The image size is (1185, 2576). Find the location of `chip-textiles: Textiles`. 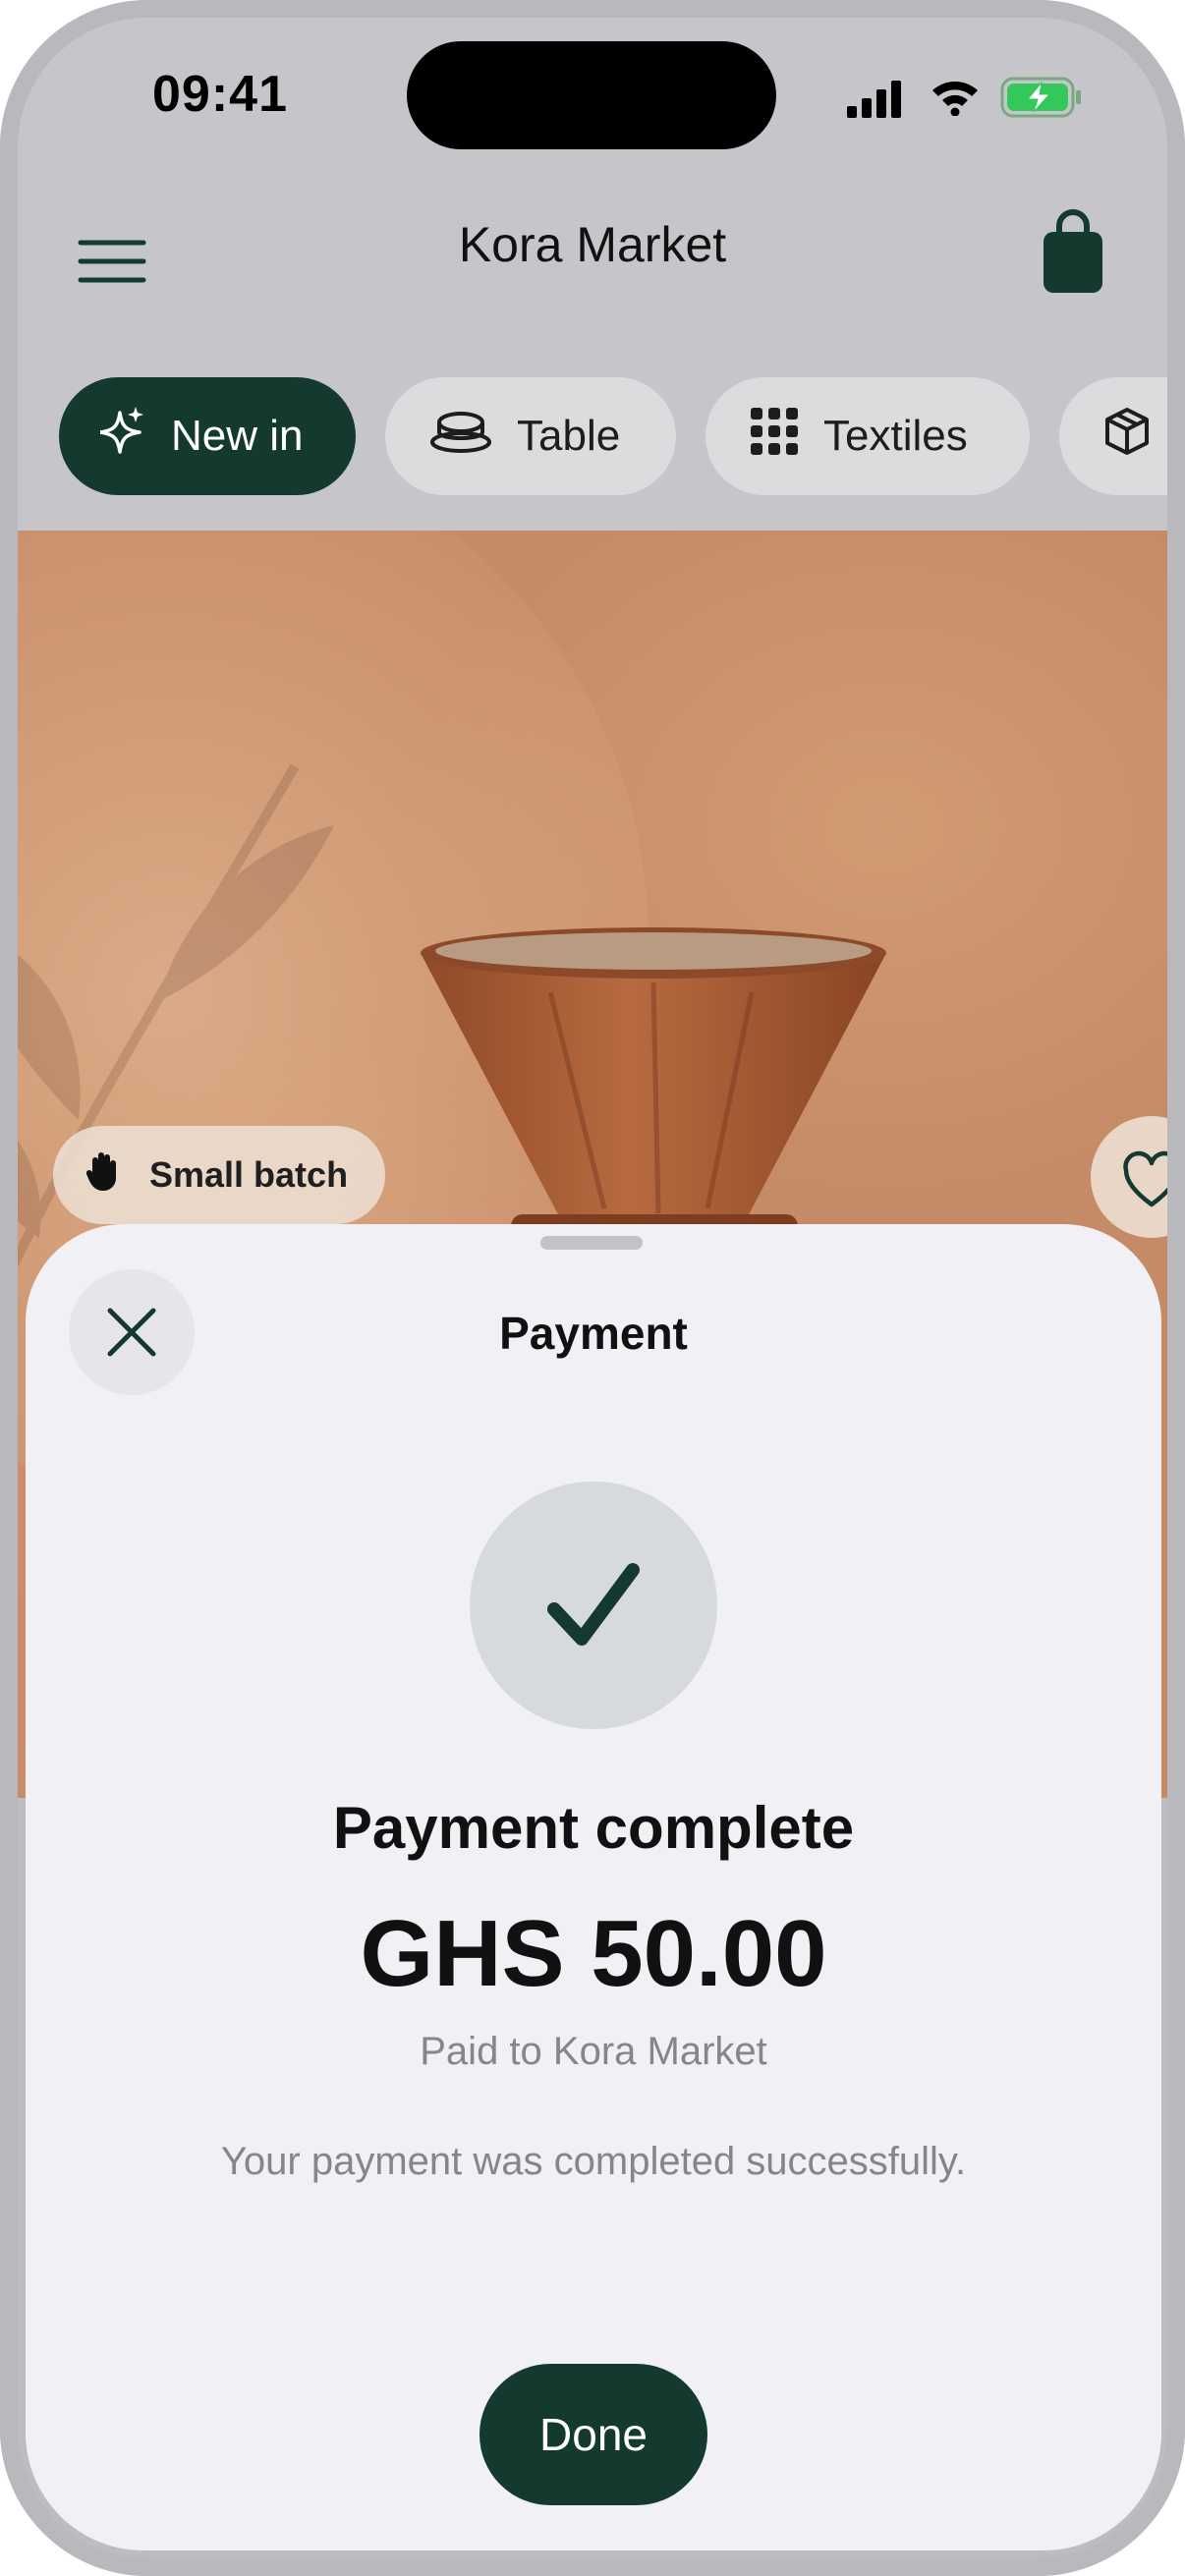

chip-textiles: Textiles is located at coordinates (868, 436).